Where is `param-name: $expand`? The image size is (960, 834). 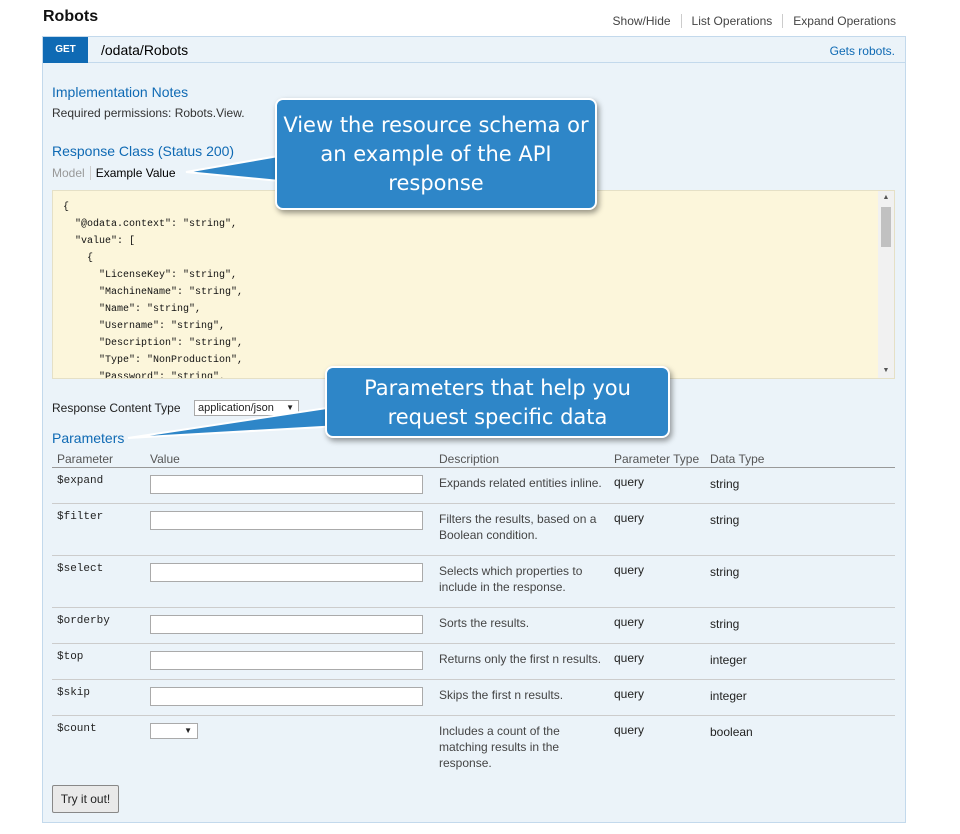
param-name: $expand is located at coordinates (80, 481).